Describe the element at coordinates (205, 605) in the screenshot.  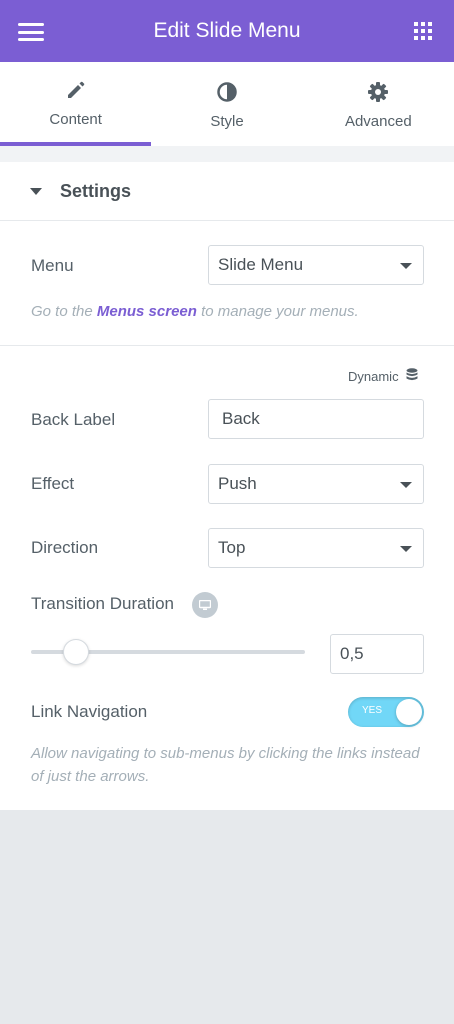
I see `monitor-icon` at that location.